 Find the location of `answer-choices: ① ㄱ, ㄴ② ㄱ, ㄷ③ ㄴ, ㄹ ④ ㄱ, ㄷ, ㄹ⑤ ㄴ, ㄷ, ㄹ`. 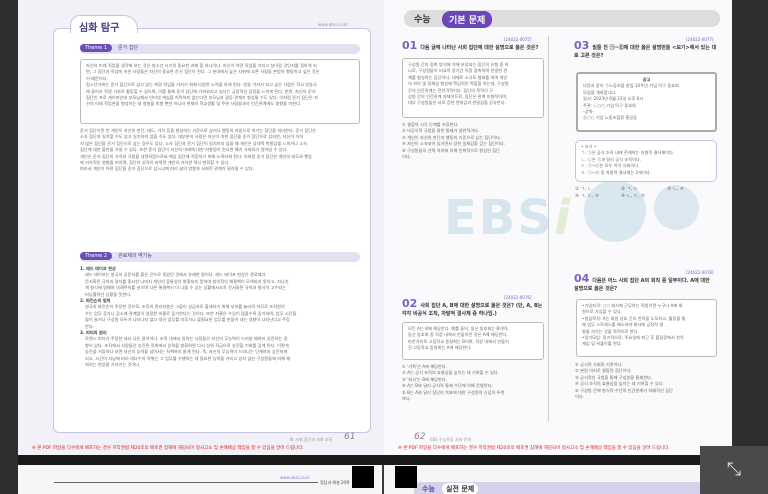

answer-choices: ① ㄱ, ㄴ② ㄱ, ㄷ③ ㄴ, ㄹ ④ ㄱ, ㄷ, ㄹ⑤ ㄴ, ㄷ, ㄹ is located at coordinates (646, 193).